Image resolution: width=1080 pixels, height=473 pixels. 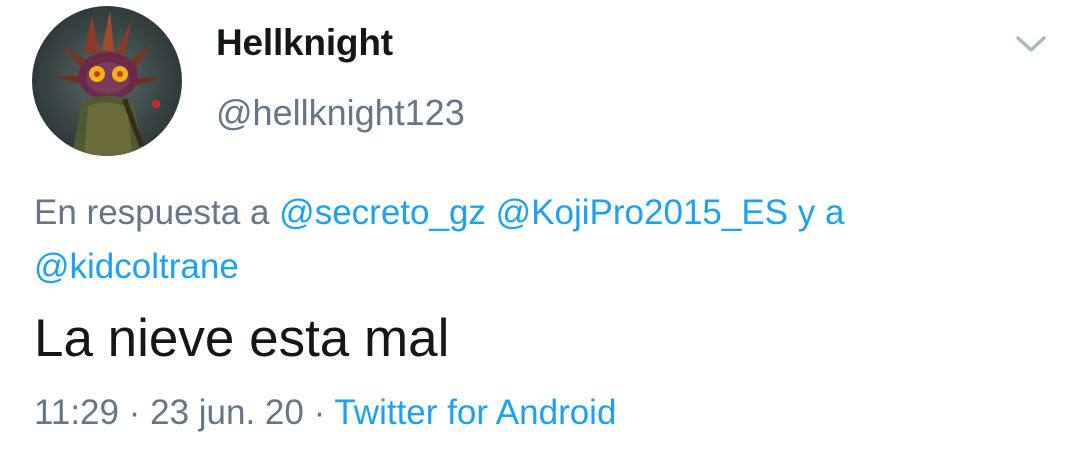 I want to click on mention-link: @KojiPro2015_ES, so click(x=642, y=212).